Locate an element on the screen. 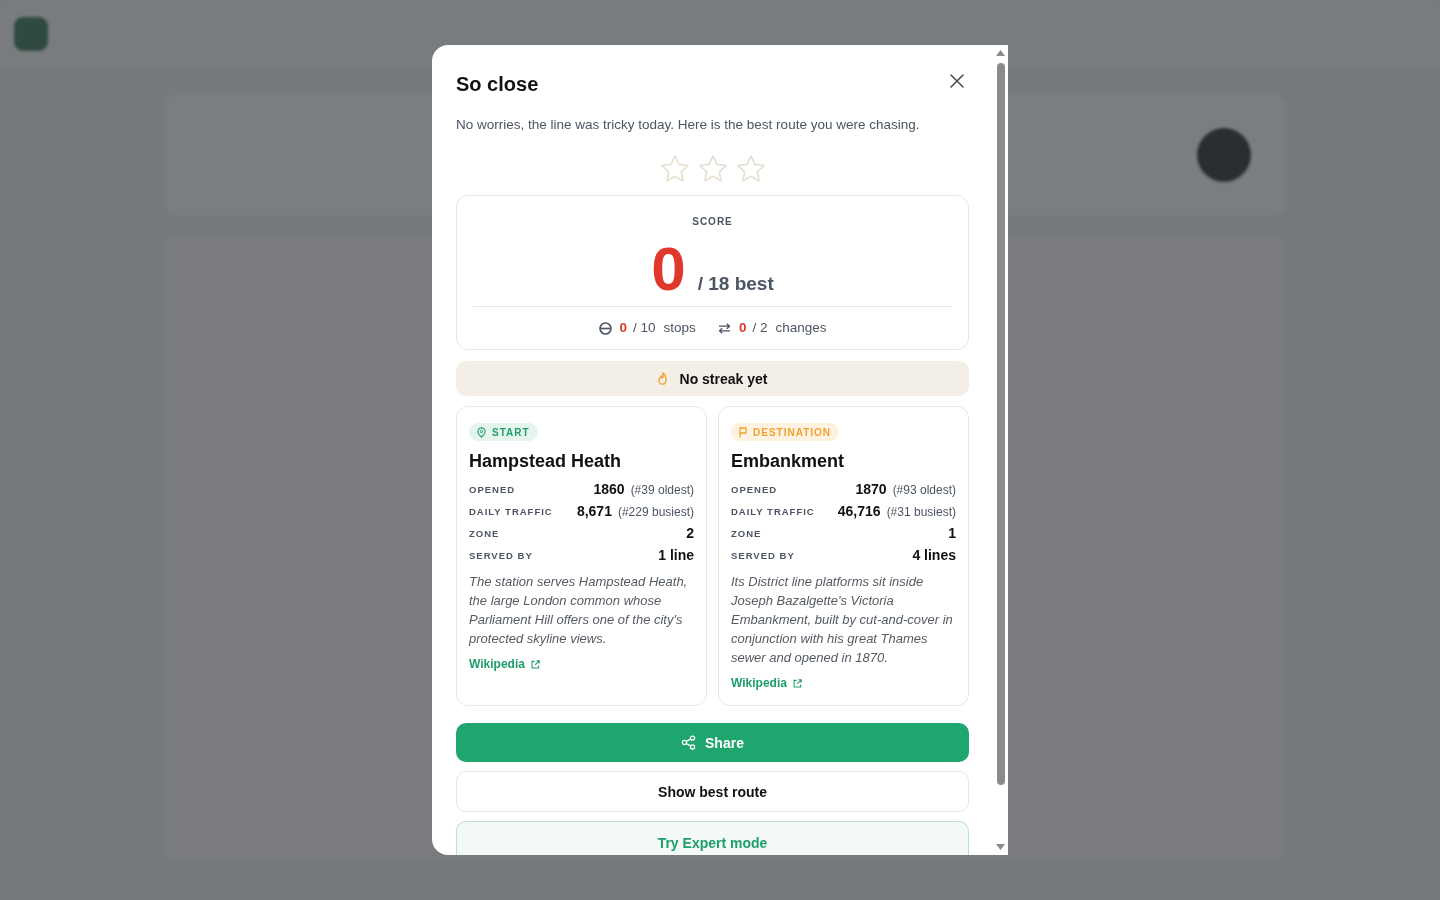 Image resolution: width=1440 pixels, height=900 pixels. close-icon is located at coordinates (957, 81).